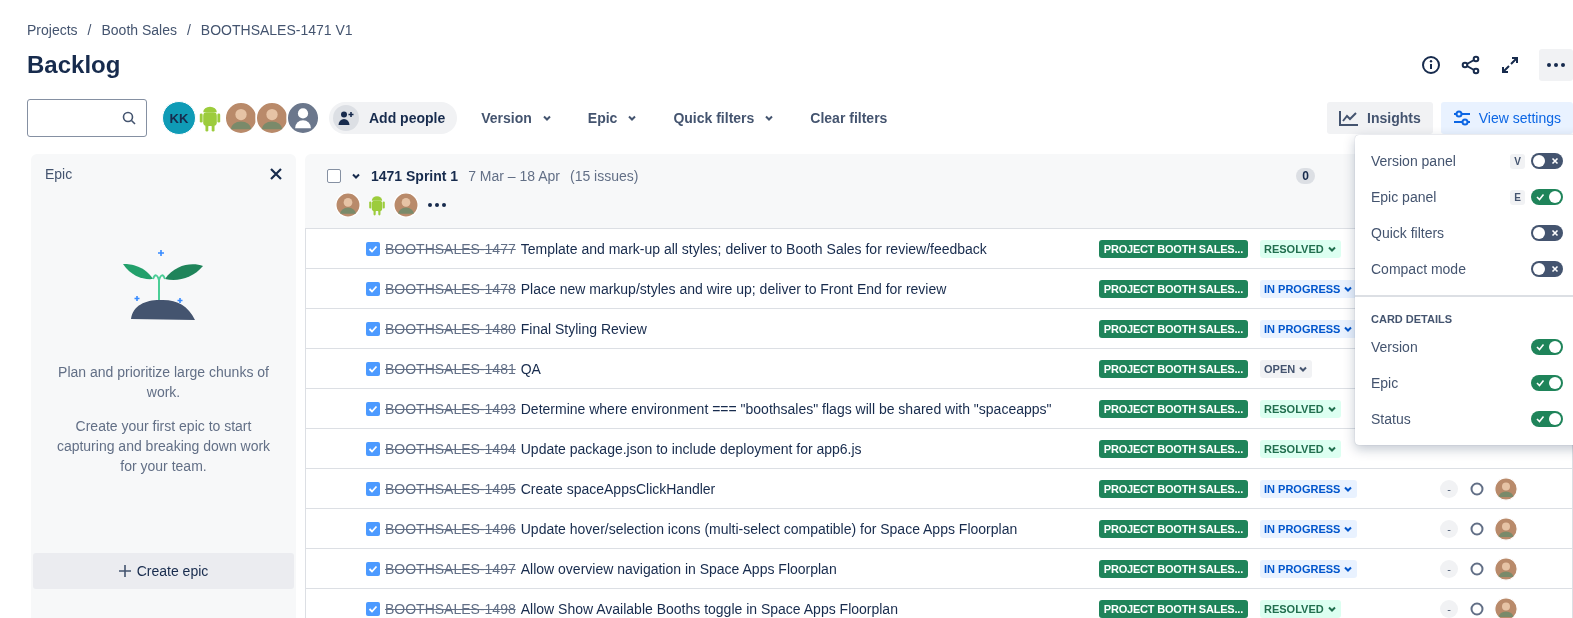 This screenshot has height=618, width=1573. I want to click on issue-summary: QA, so click(531, 368).